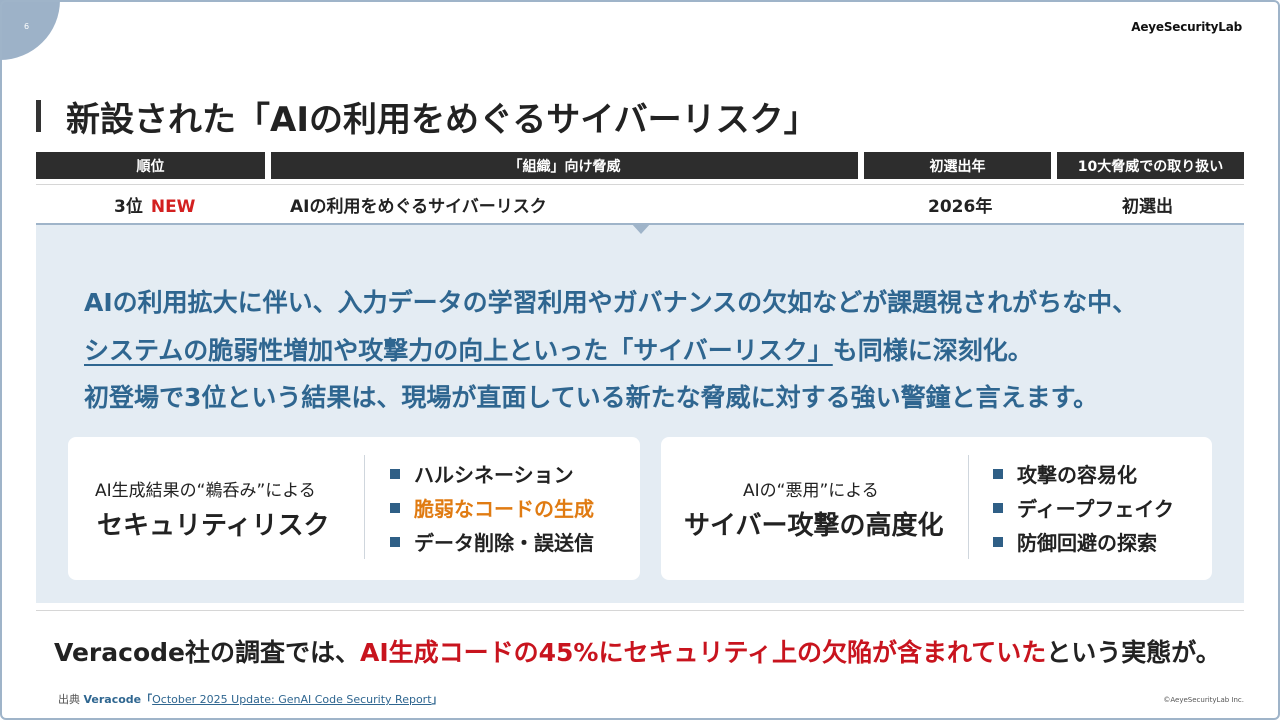  I want to click on table-header-year: 初選出年, so click(957, 165).